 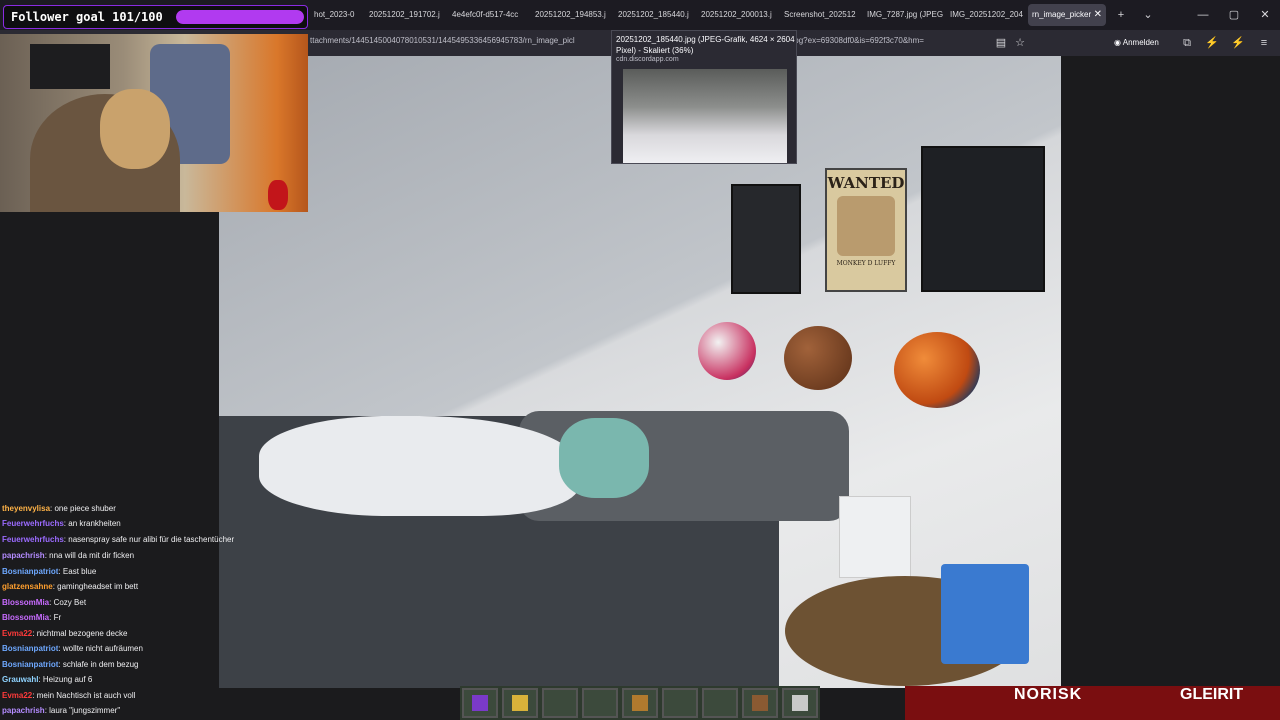 What do you see at coordinates (818, 358) in the screenshot?
I see `basketball` at bounding box center [818, 358].